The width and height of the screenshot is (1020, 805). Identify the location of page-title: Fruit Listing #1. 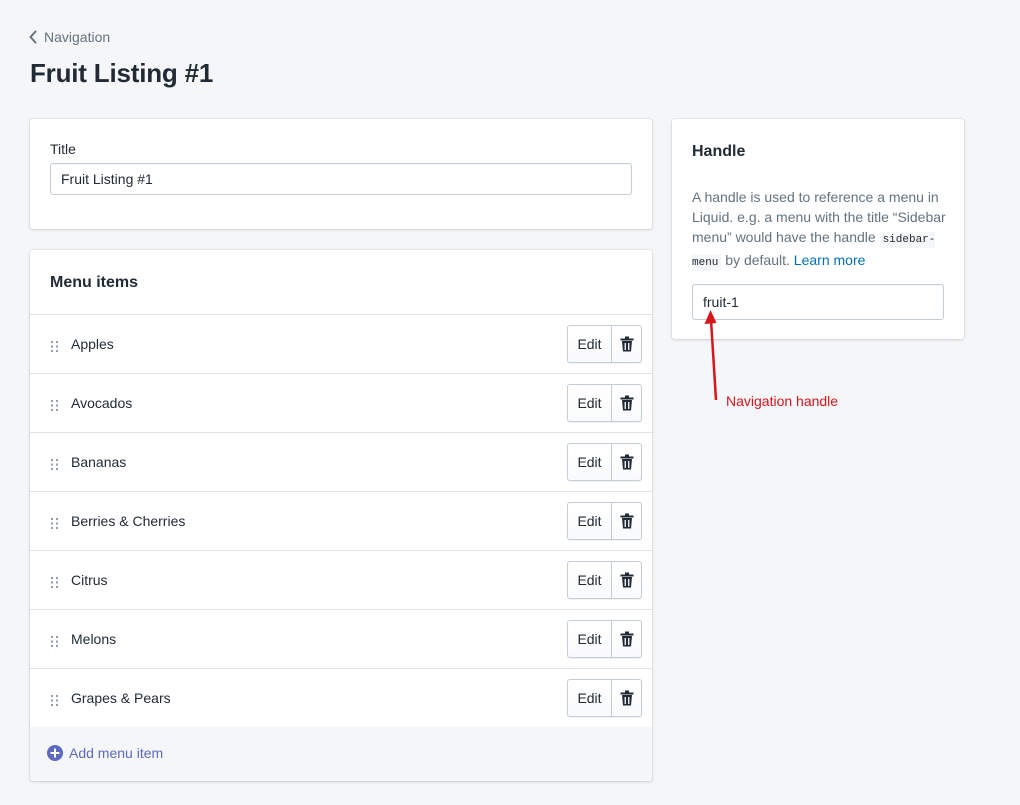
(122, 73).